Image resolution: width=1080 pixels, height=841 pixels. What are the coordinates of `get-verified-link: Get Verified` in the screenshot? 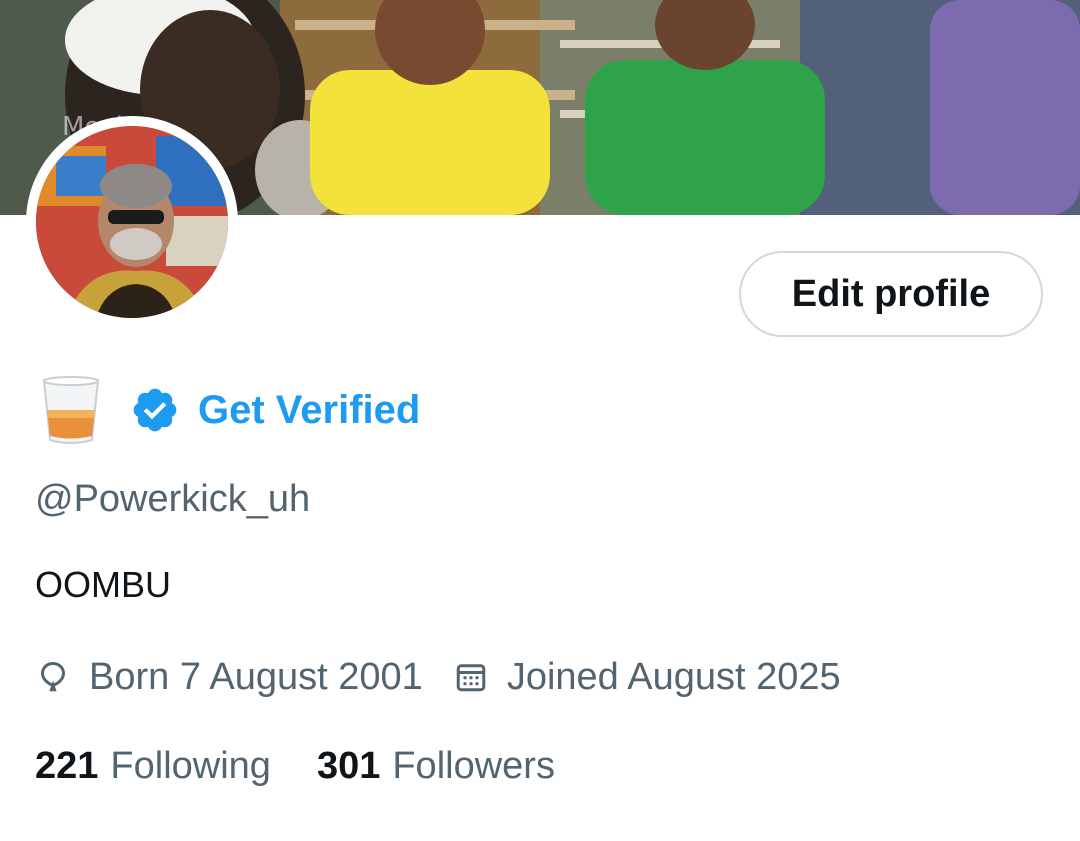 It's located at (275, 410).